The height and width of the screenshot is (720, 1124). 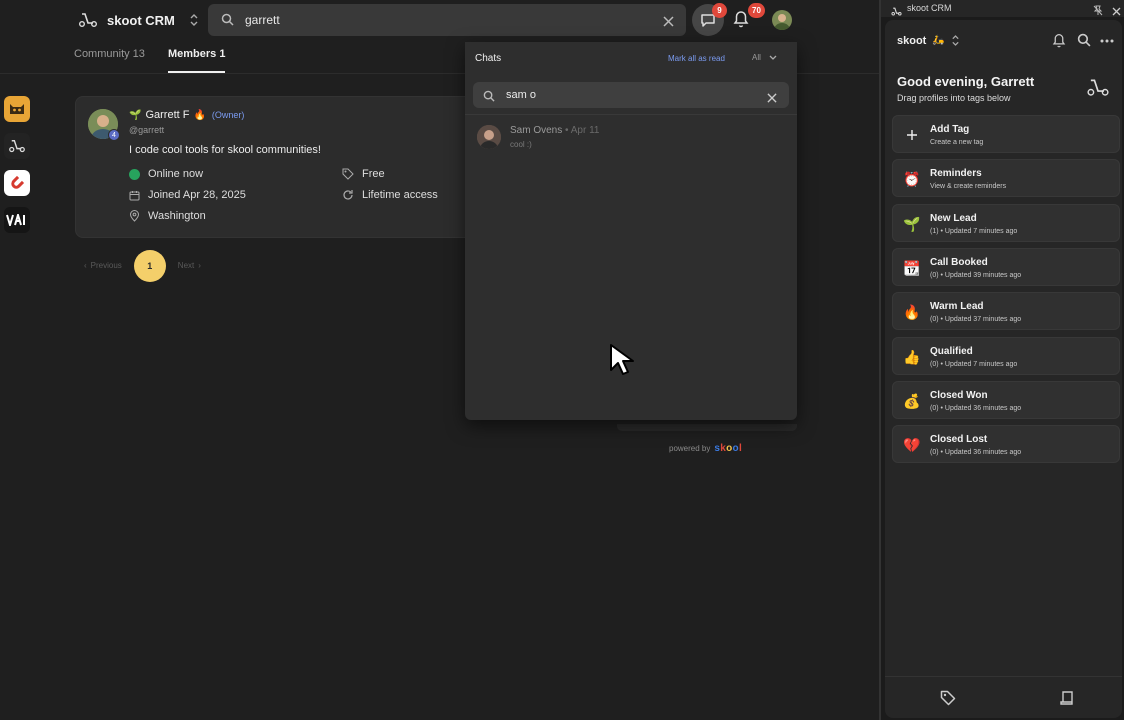 What do you see at coordinates (177, 216) in the screenshot?
I see `location-text: Washington` at bounding box center [177, 216].